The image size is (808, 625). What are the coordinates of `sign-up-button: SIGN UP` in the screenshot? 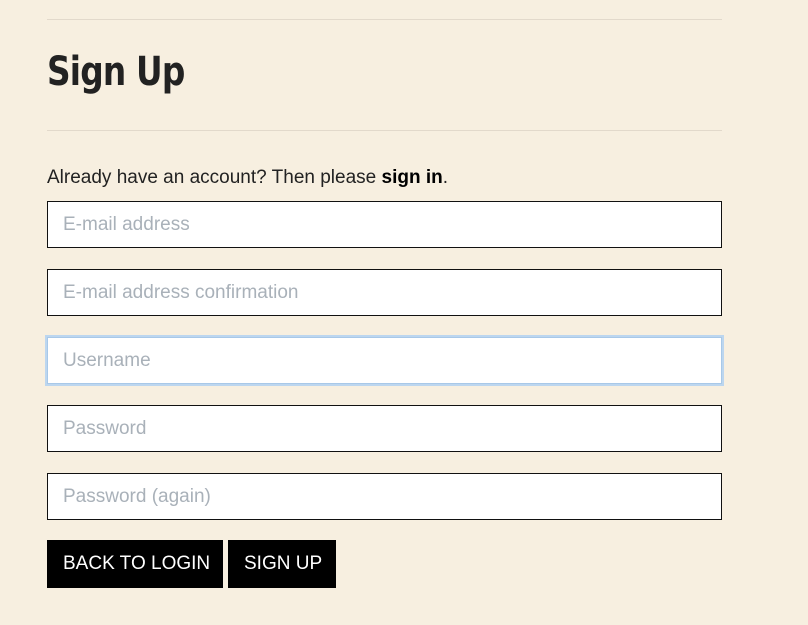 It's located at (282, 564).